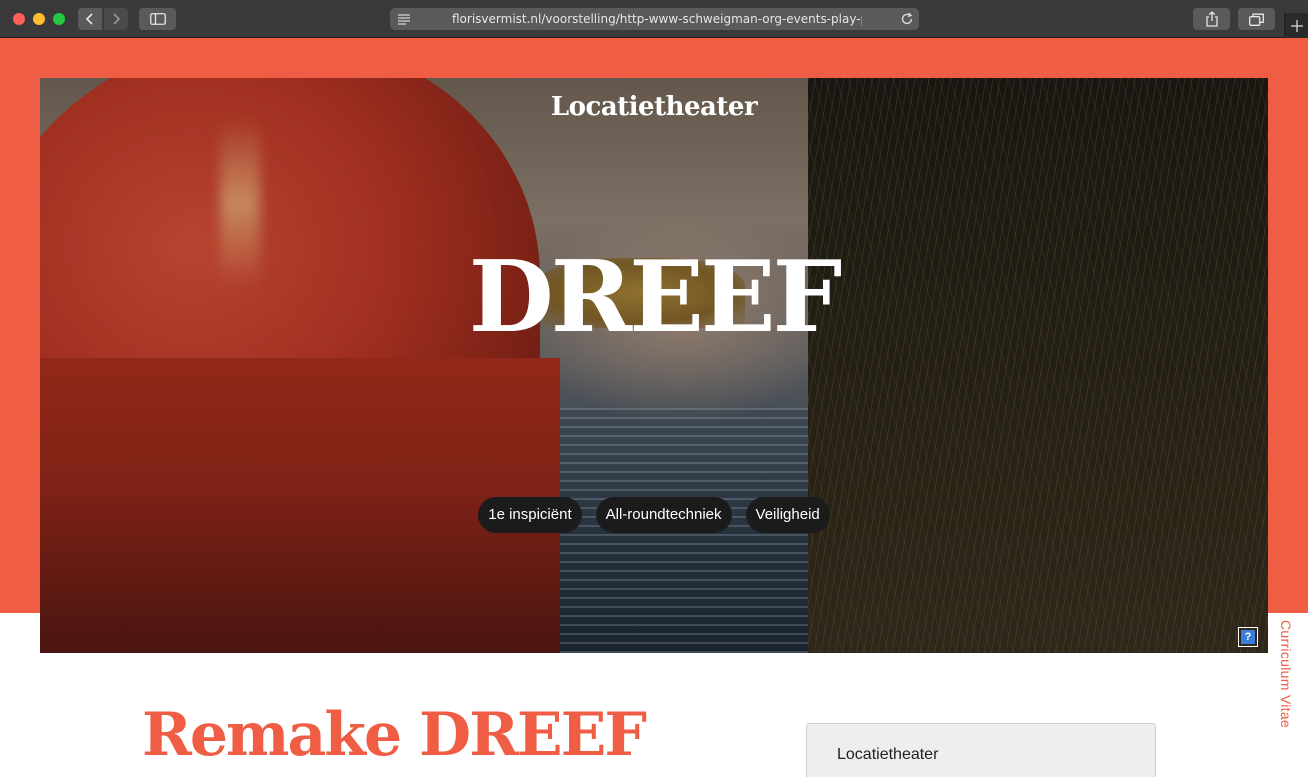 This screenshot has height=777, width=1308. I want to click on new-tab-button, so click(1296, 25).